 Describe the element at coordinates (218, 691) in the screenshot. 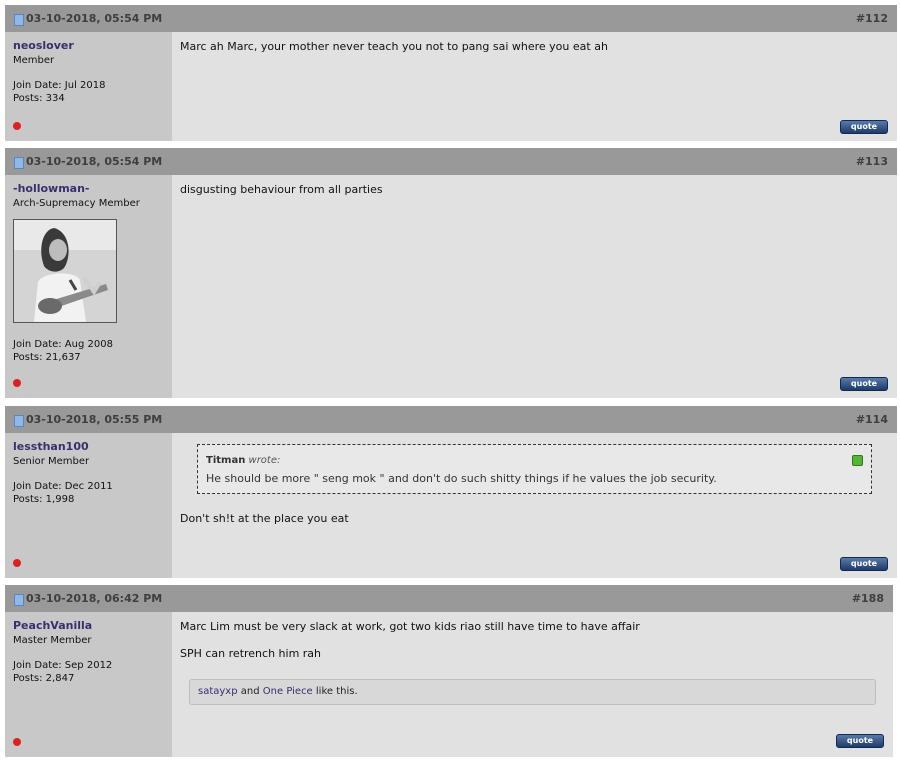

I see `like-user-link: satayxp` at that location.